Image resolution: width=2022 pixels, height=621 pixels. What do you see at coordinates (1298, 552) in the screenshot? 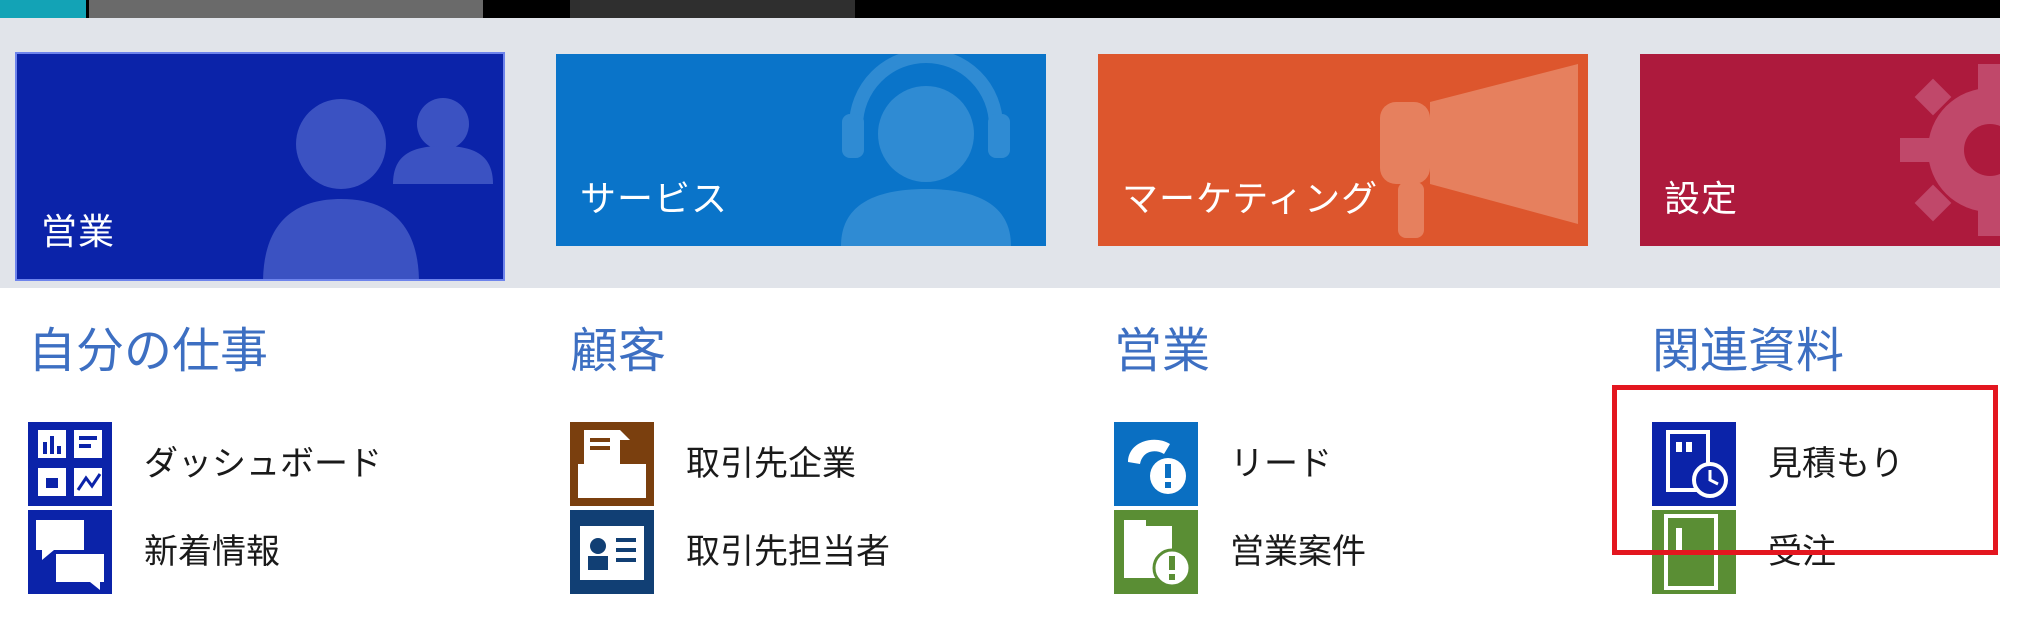
I see `nav-item-label: 営業案件` at bounding box center [1298, 552].